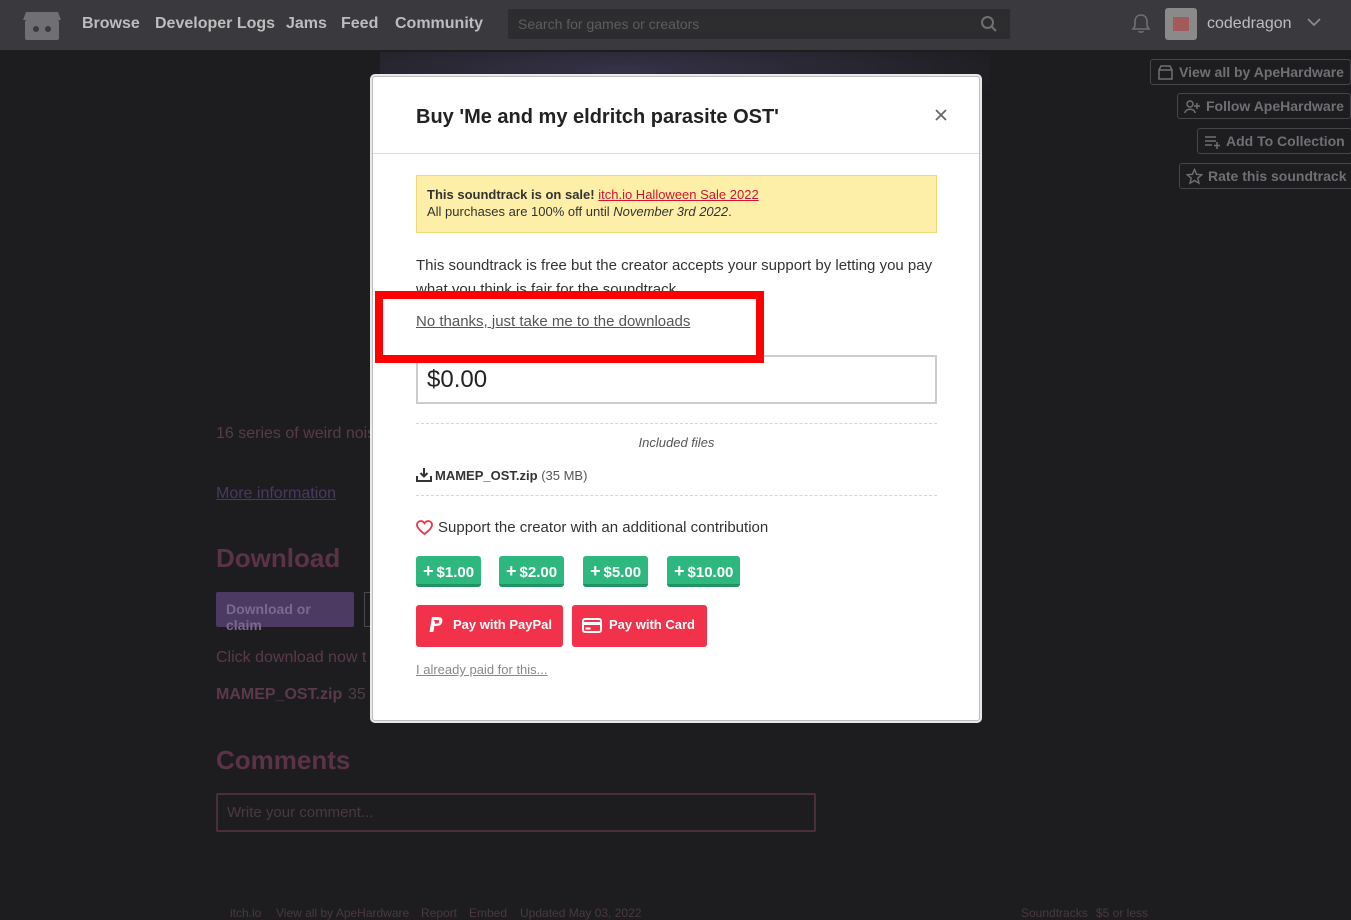 The width and height of the screenshot is (1351, 920). I want to click on footer-view-all-link: View all by ApeHardware, so click(342, 913).